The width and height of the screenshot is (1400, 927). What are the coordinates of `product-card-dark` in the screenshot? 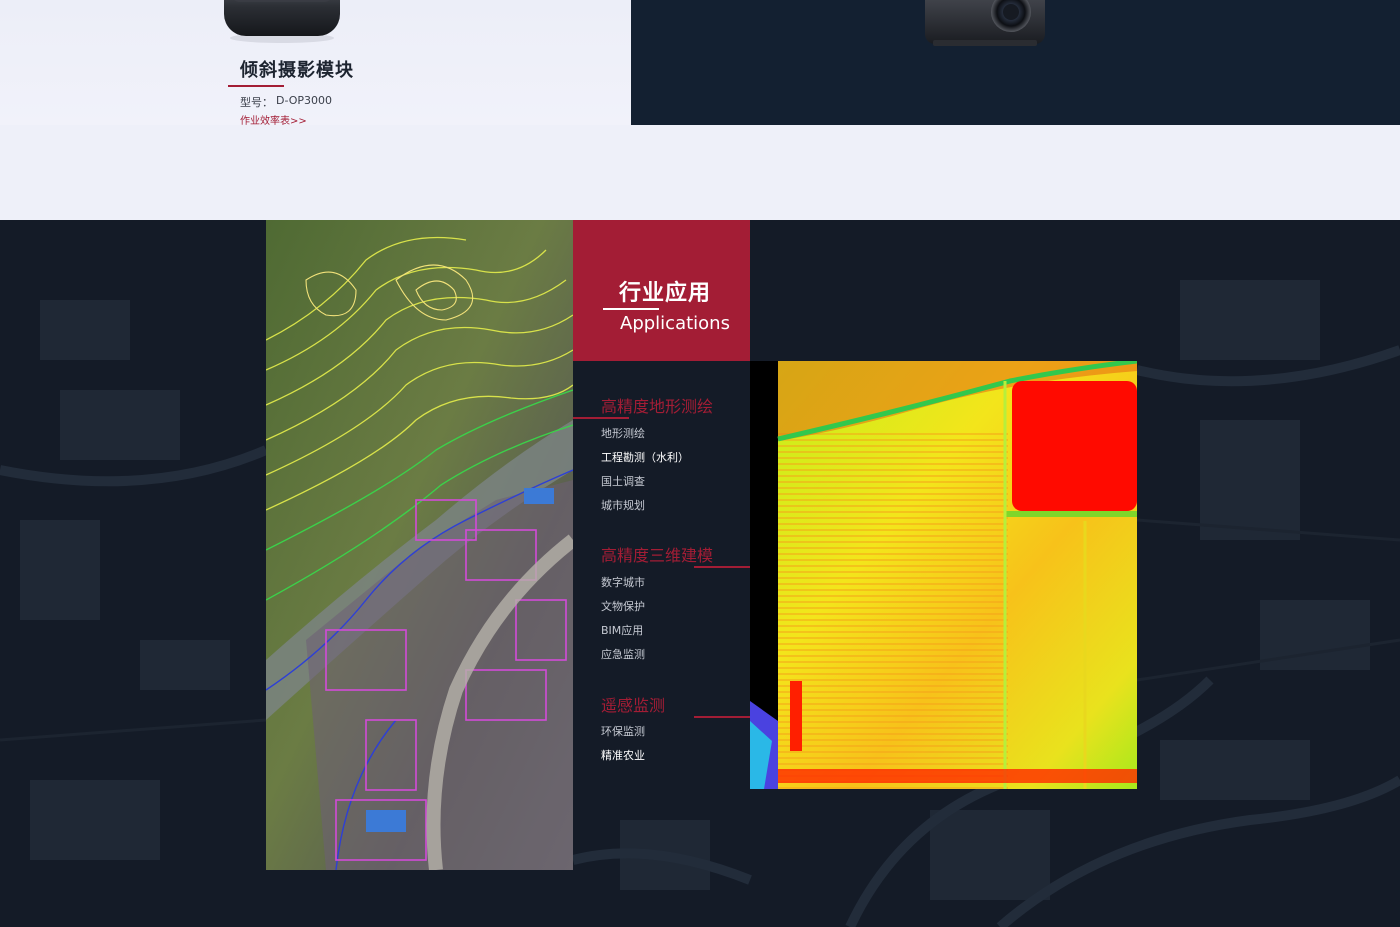 It's located at (1015, 62).